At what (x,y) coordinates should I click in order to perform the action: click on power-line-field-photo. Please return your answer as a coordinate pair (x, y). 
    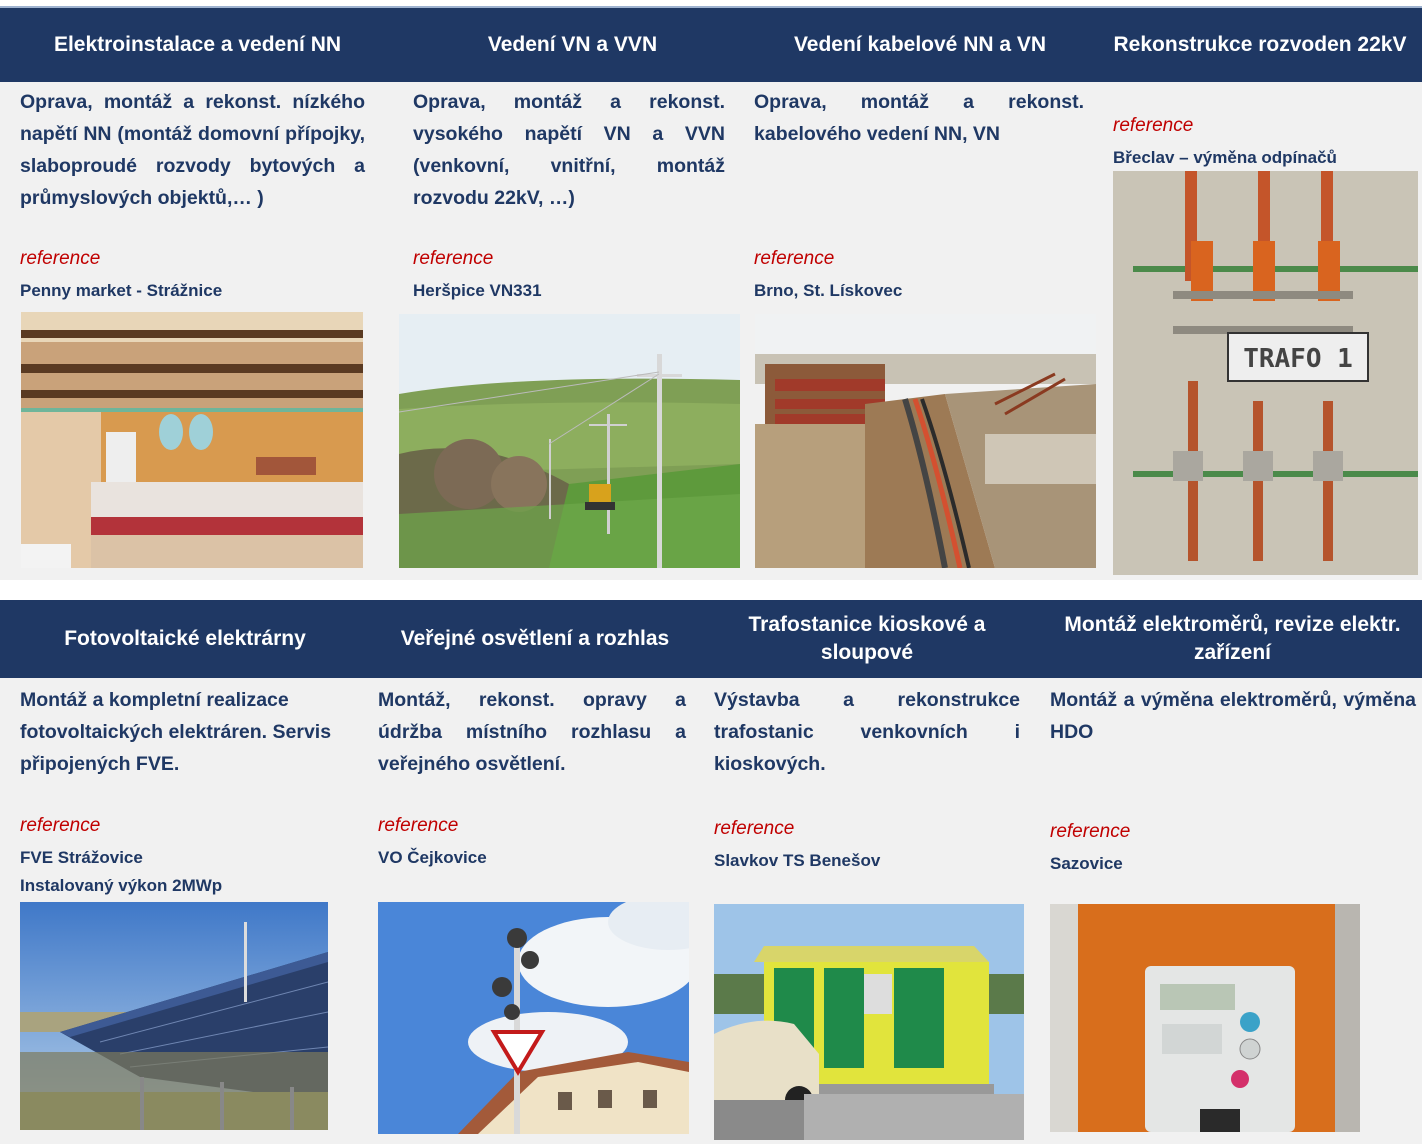
    Looking at the image, I should click on (569, 441).